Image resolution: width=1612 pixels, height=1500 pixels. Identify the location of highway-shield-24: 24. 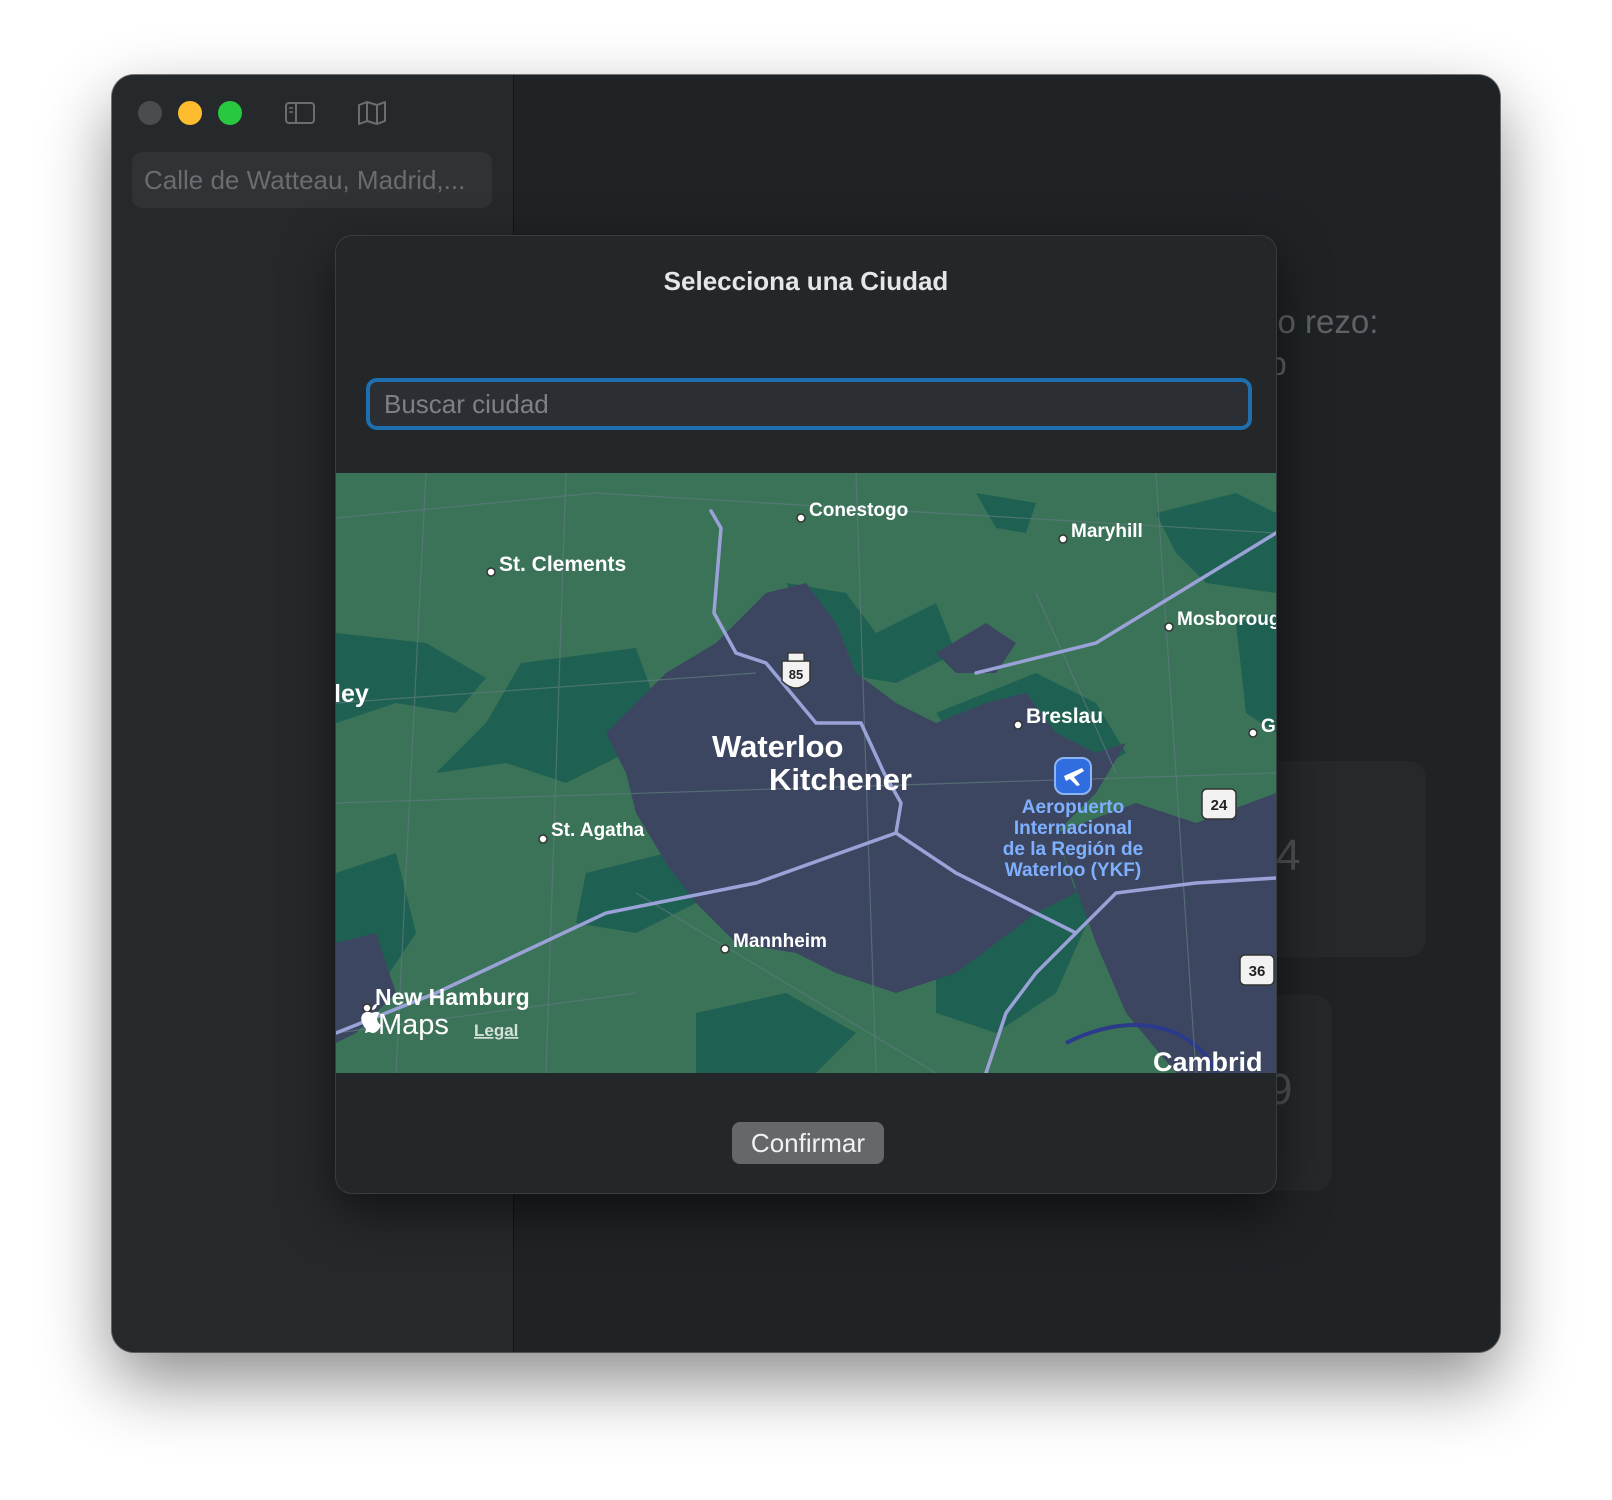
(1219, 804).